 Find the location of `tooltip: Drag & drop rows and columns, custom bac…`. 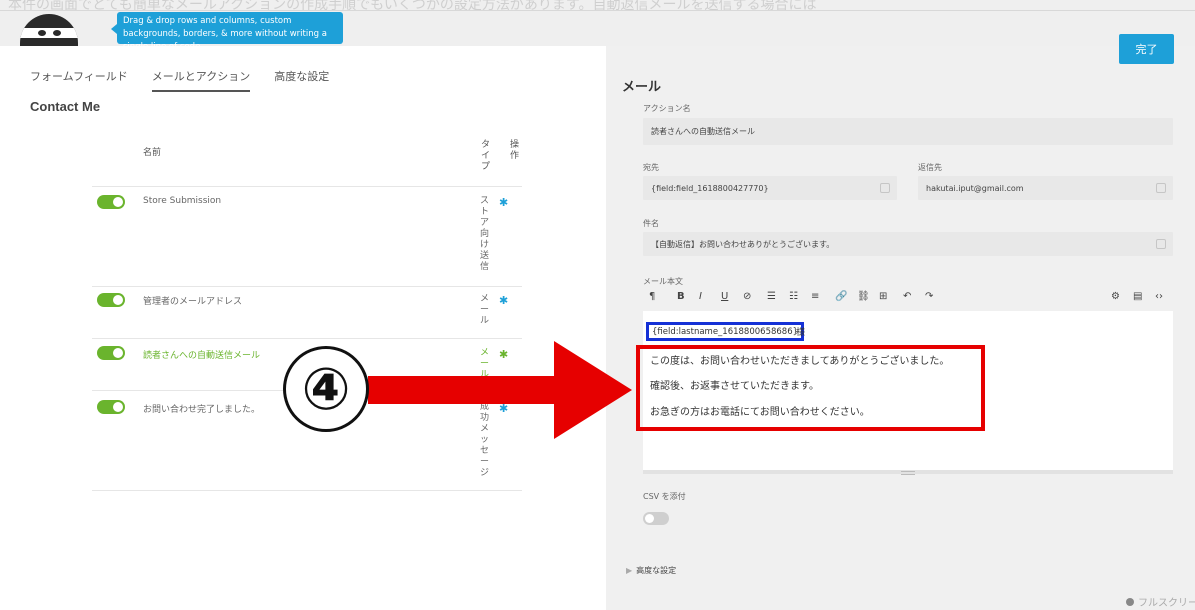

tooltip: Drag & drop rows and columns, custom bac… is located at coordinates (227, 32).